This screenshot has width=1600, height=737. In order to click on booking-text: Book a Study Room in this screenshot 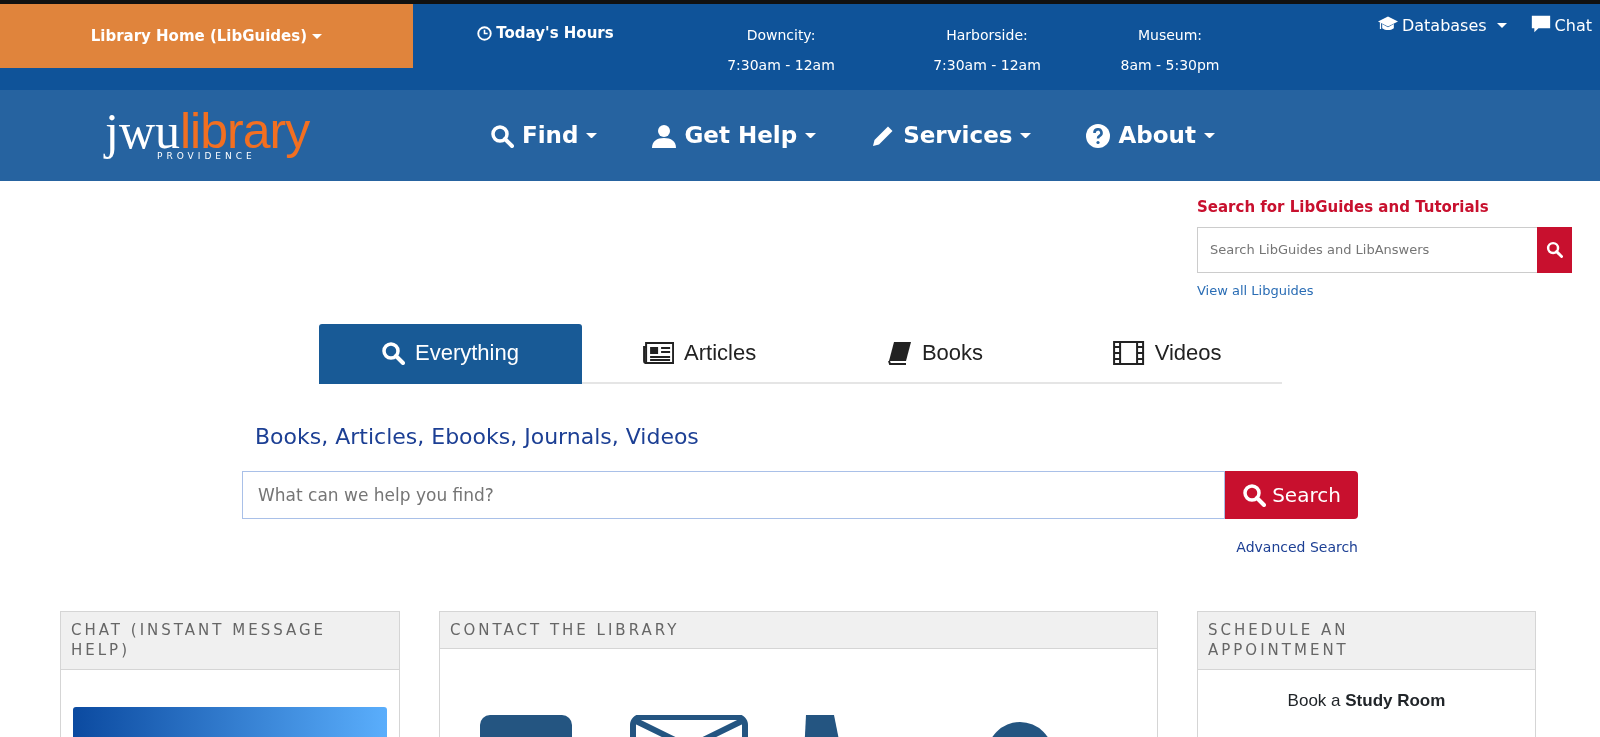, I will do `click(1366, 700)`.